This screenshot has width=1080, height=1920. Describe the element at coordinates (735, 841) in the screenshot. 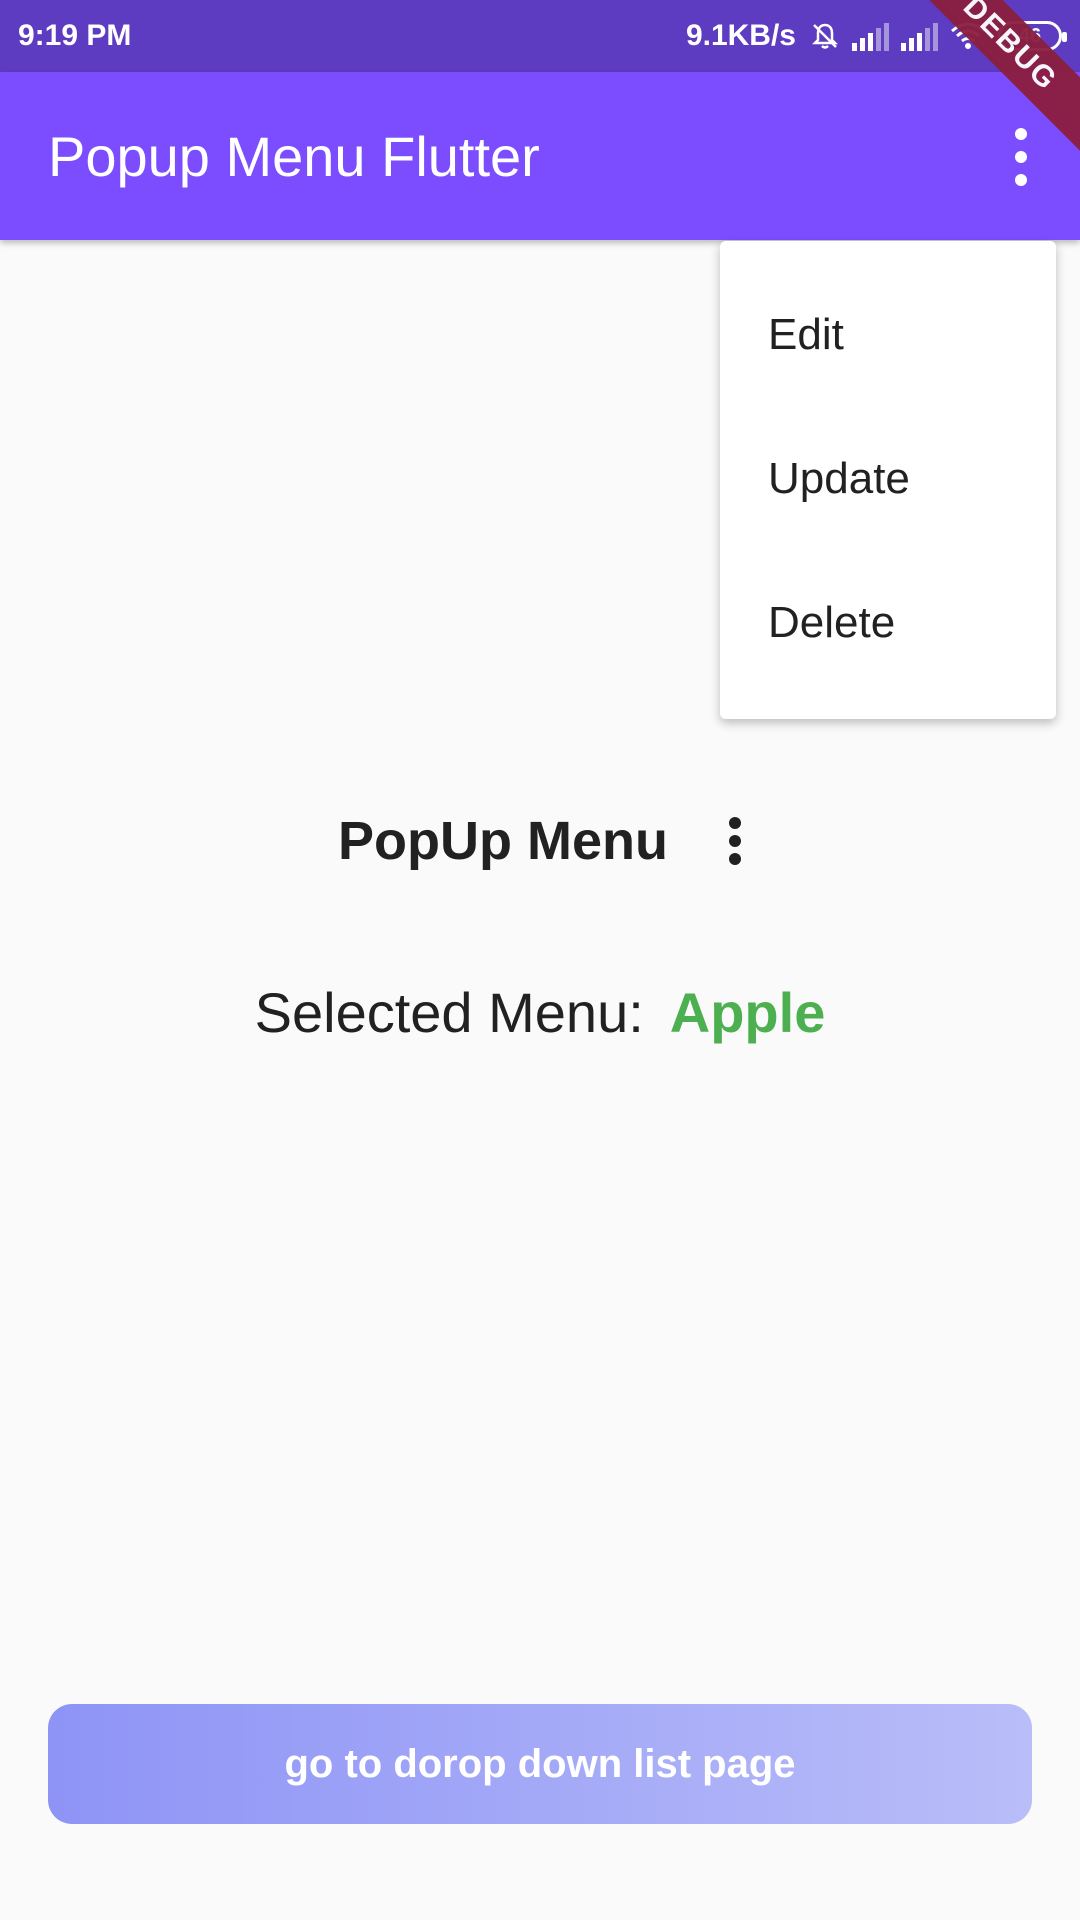

I see `popup-more-vert-icon` at that location.